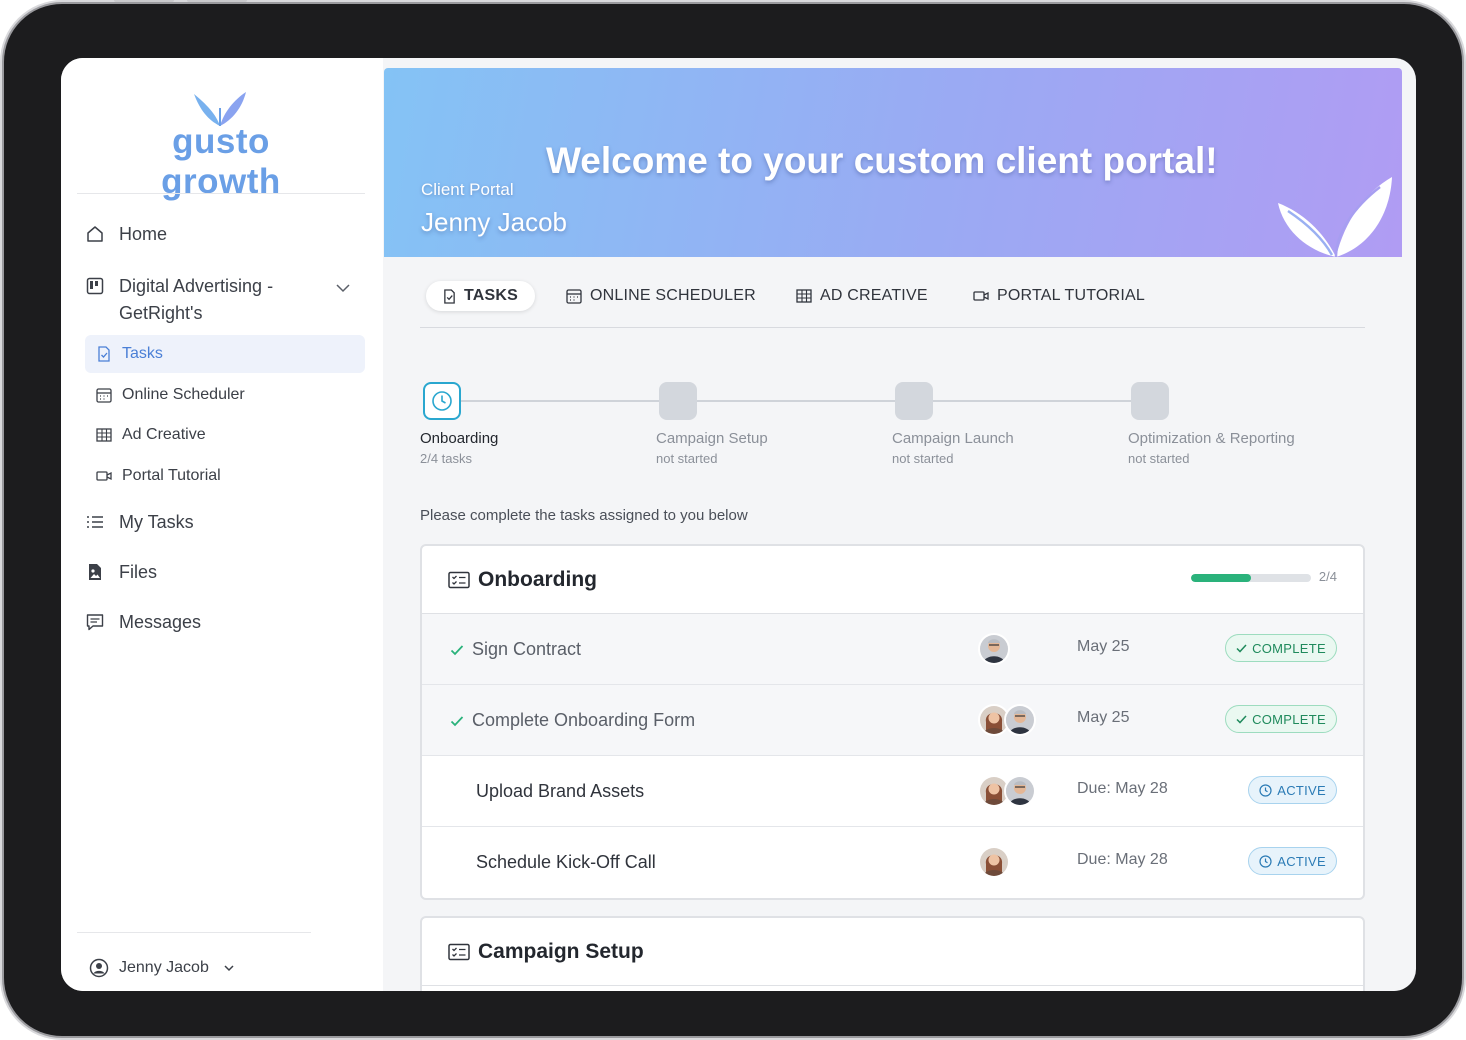 This screenshot has width=1466, height=1040. Describe the element at coordinates (459, 438) in the screenshot. I see `stage-name: Onboarding` at that location.